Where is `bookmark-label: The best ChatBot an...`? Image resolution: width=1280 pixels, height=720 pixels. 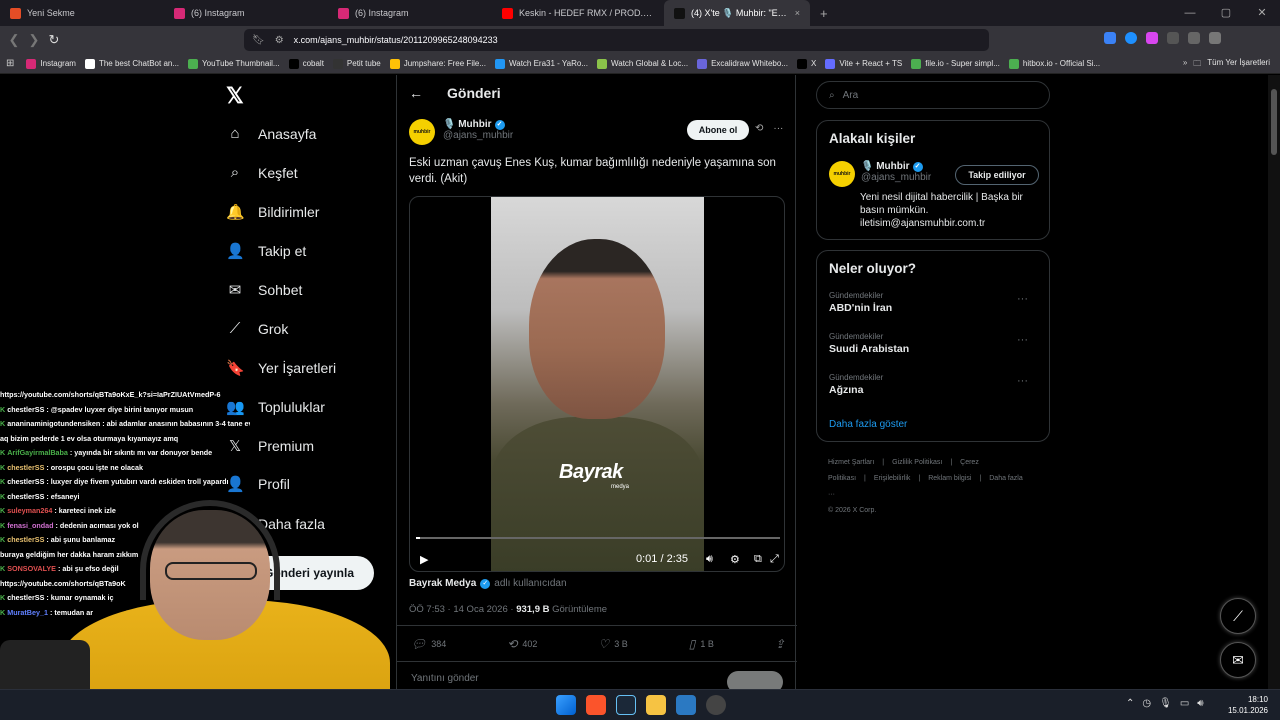
bookmark-label: The best ChatBot an... is located at coordinates (139, 63).